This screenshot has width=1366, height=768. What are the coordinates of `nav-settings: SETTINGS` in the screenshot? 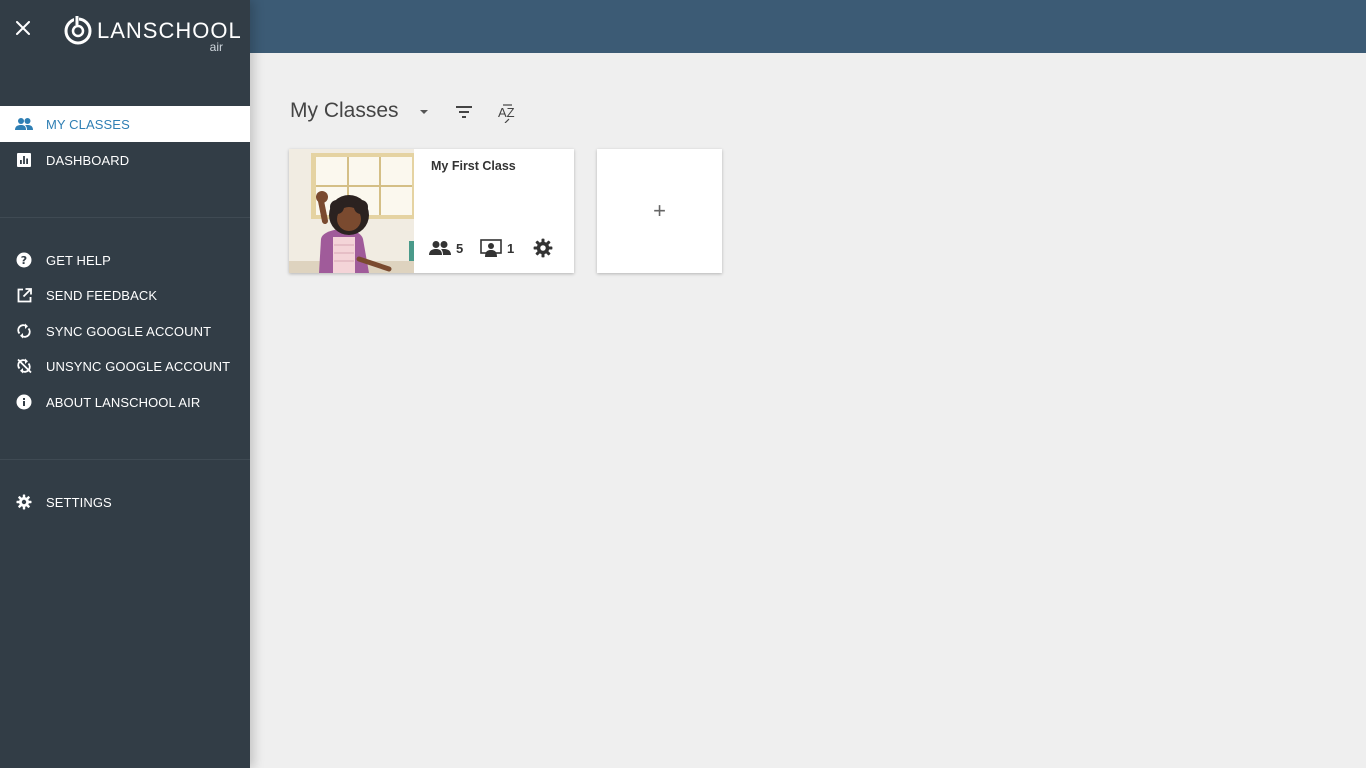 It's located at (125, 502).